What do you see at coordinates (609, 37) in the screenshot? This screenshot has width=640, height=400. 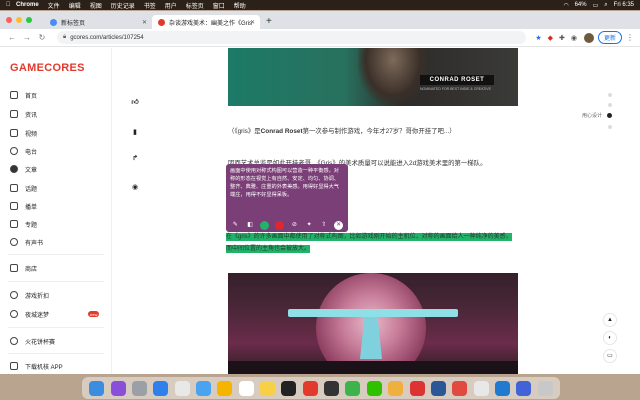 I see `update-button: 更新` at bounding box center [609, 37].